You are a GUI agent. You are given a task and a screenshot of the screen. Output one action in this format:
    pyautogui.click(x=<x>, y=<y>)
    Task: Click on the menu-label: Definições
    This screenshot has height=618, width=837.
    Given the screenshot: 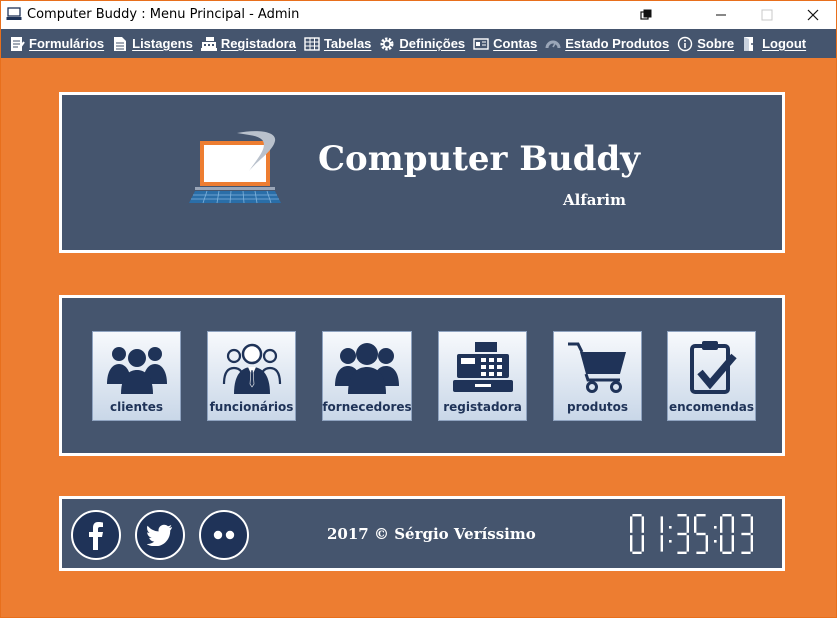 What is the action you would take?
    pyautogui.click(x=432, y=43)
    